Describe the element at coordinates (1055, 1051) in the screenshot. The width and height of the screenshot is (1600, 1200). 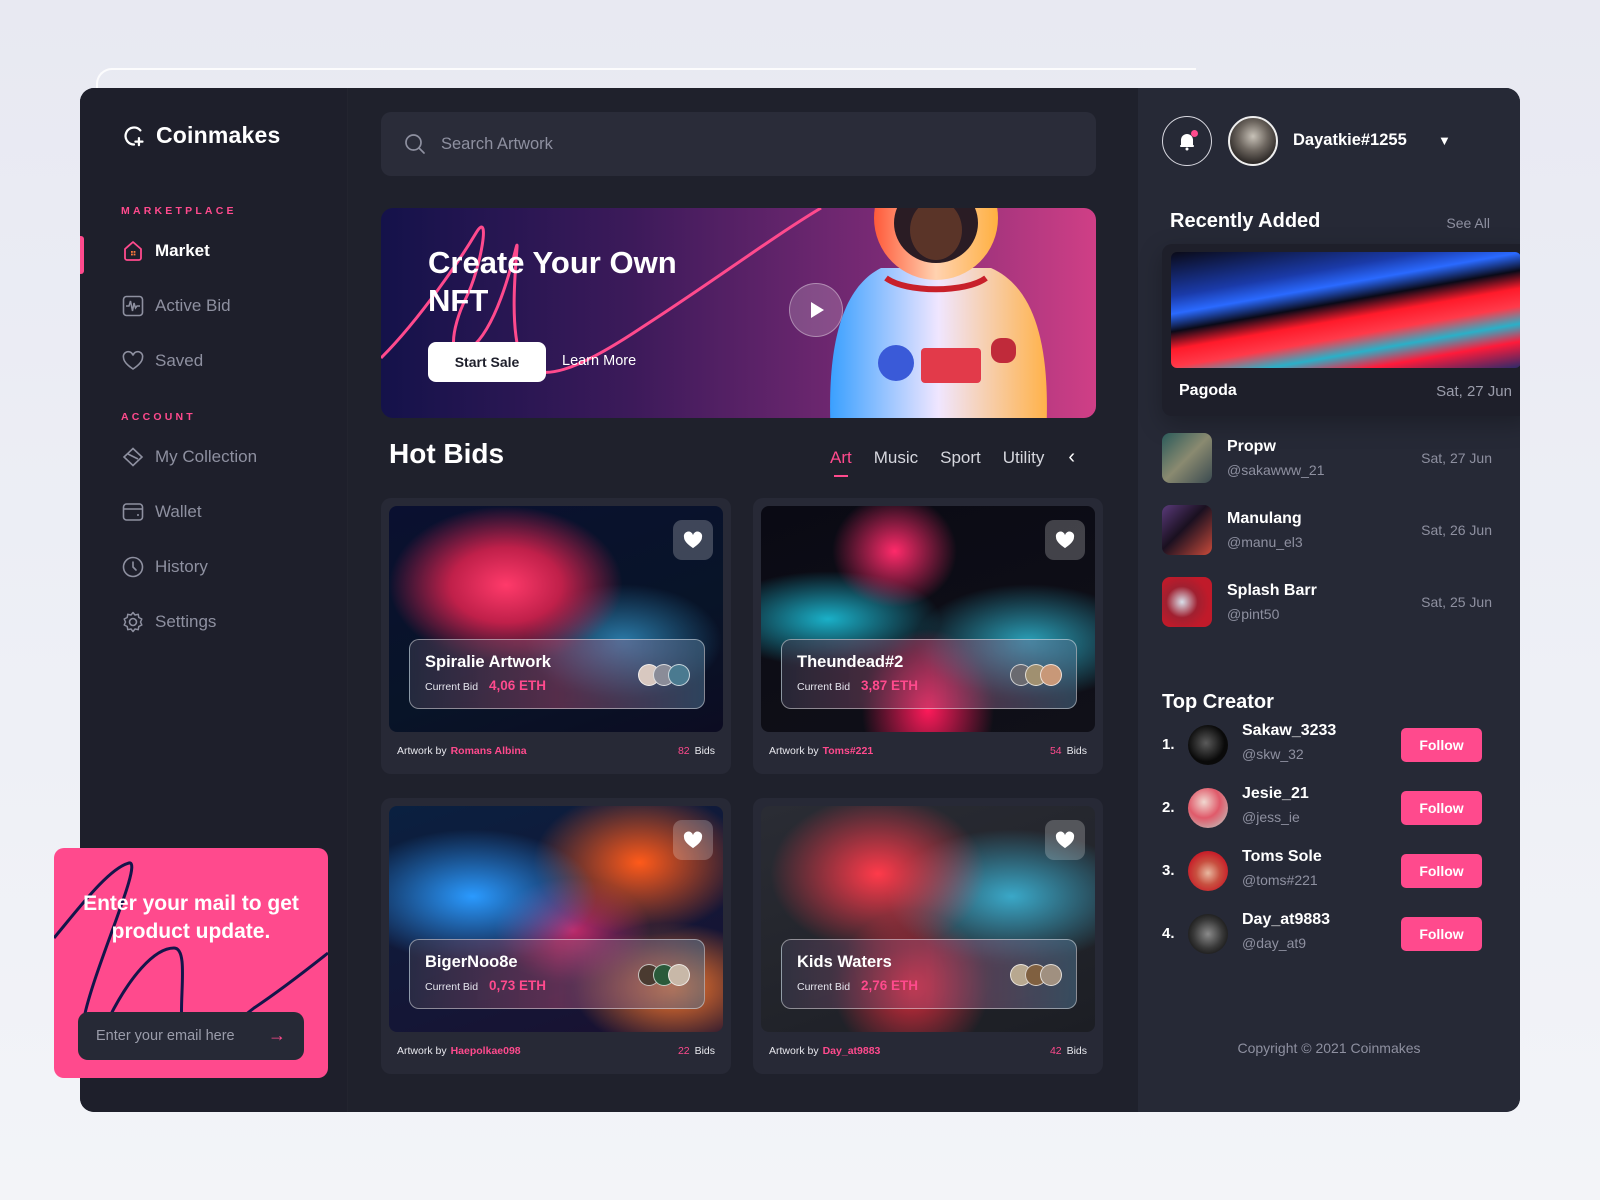
I see `bid-count-value: 42` at that location.